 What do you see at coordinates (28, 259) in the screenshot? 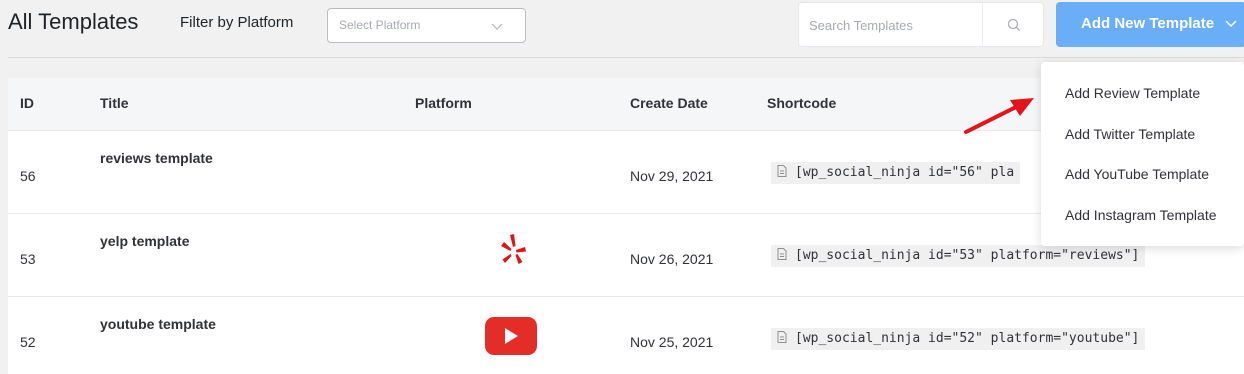
I see `row-id: 53` at bounding box center [28, 259].